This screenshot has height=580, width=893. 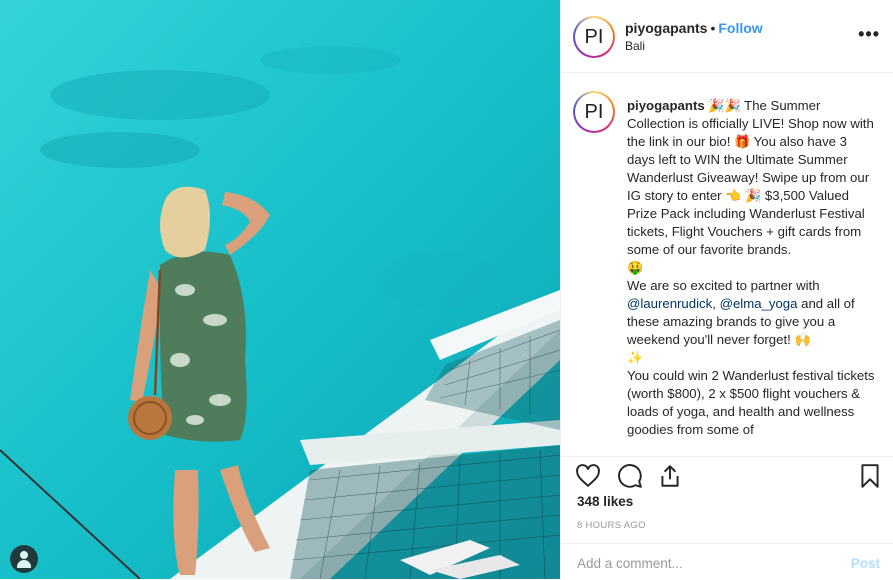 What do you see at coordinates (611, 525) in the screenshot?
I see `post-timestamp: 8 HOURS AGO` at bounding box center [611, 525].